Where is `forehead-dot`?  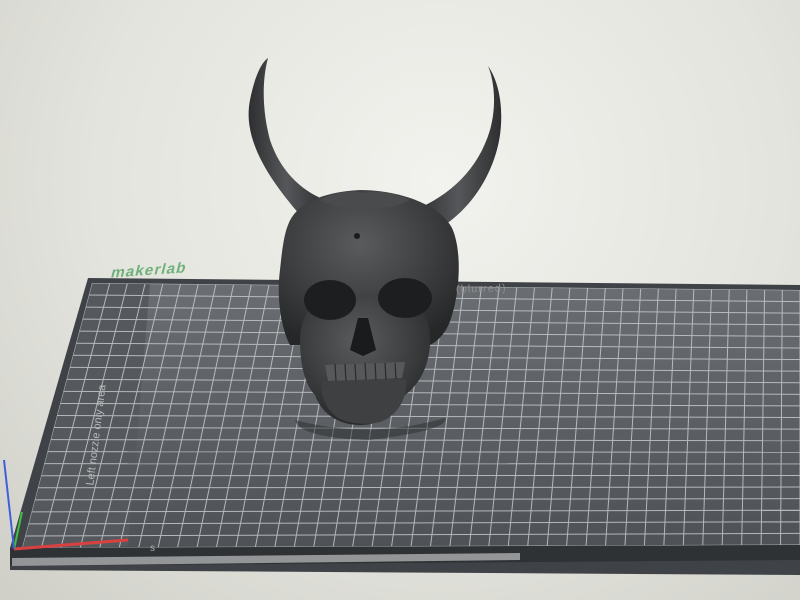
forehead-dot is located at coordinates (357, 236).